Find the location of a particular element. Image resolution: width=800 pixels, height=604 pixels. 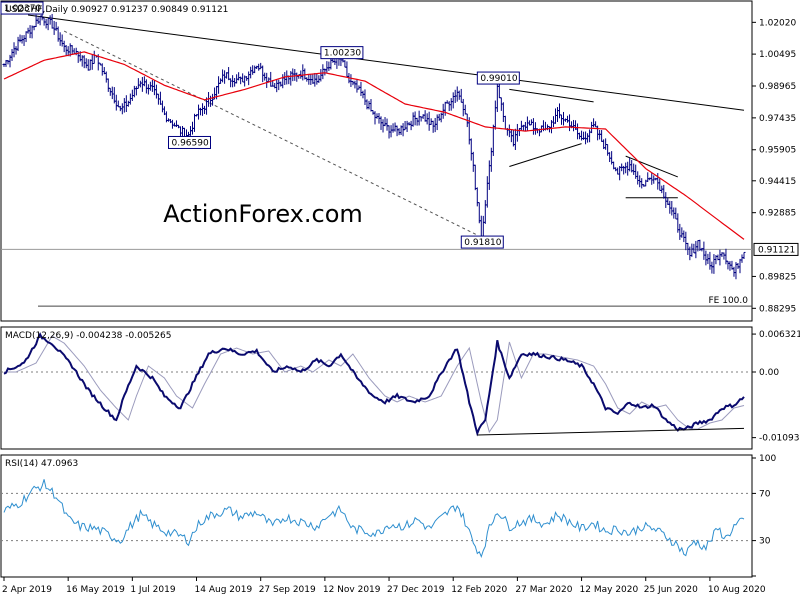

x-tick-label: 16 May 2019 is located at coordinates (95, 590).